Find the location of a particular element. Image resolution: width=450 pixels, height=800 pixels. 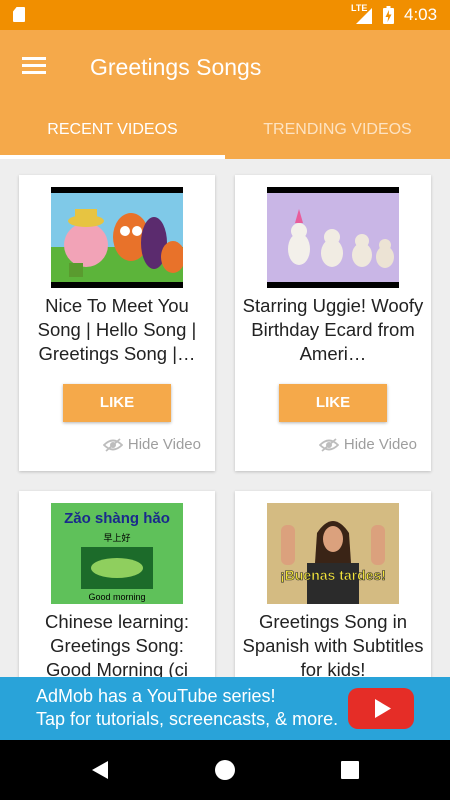

sd-card-icon is located at coordinates (19, 14).